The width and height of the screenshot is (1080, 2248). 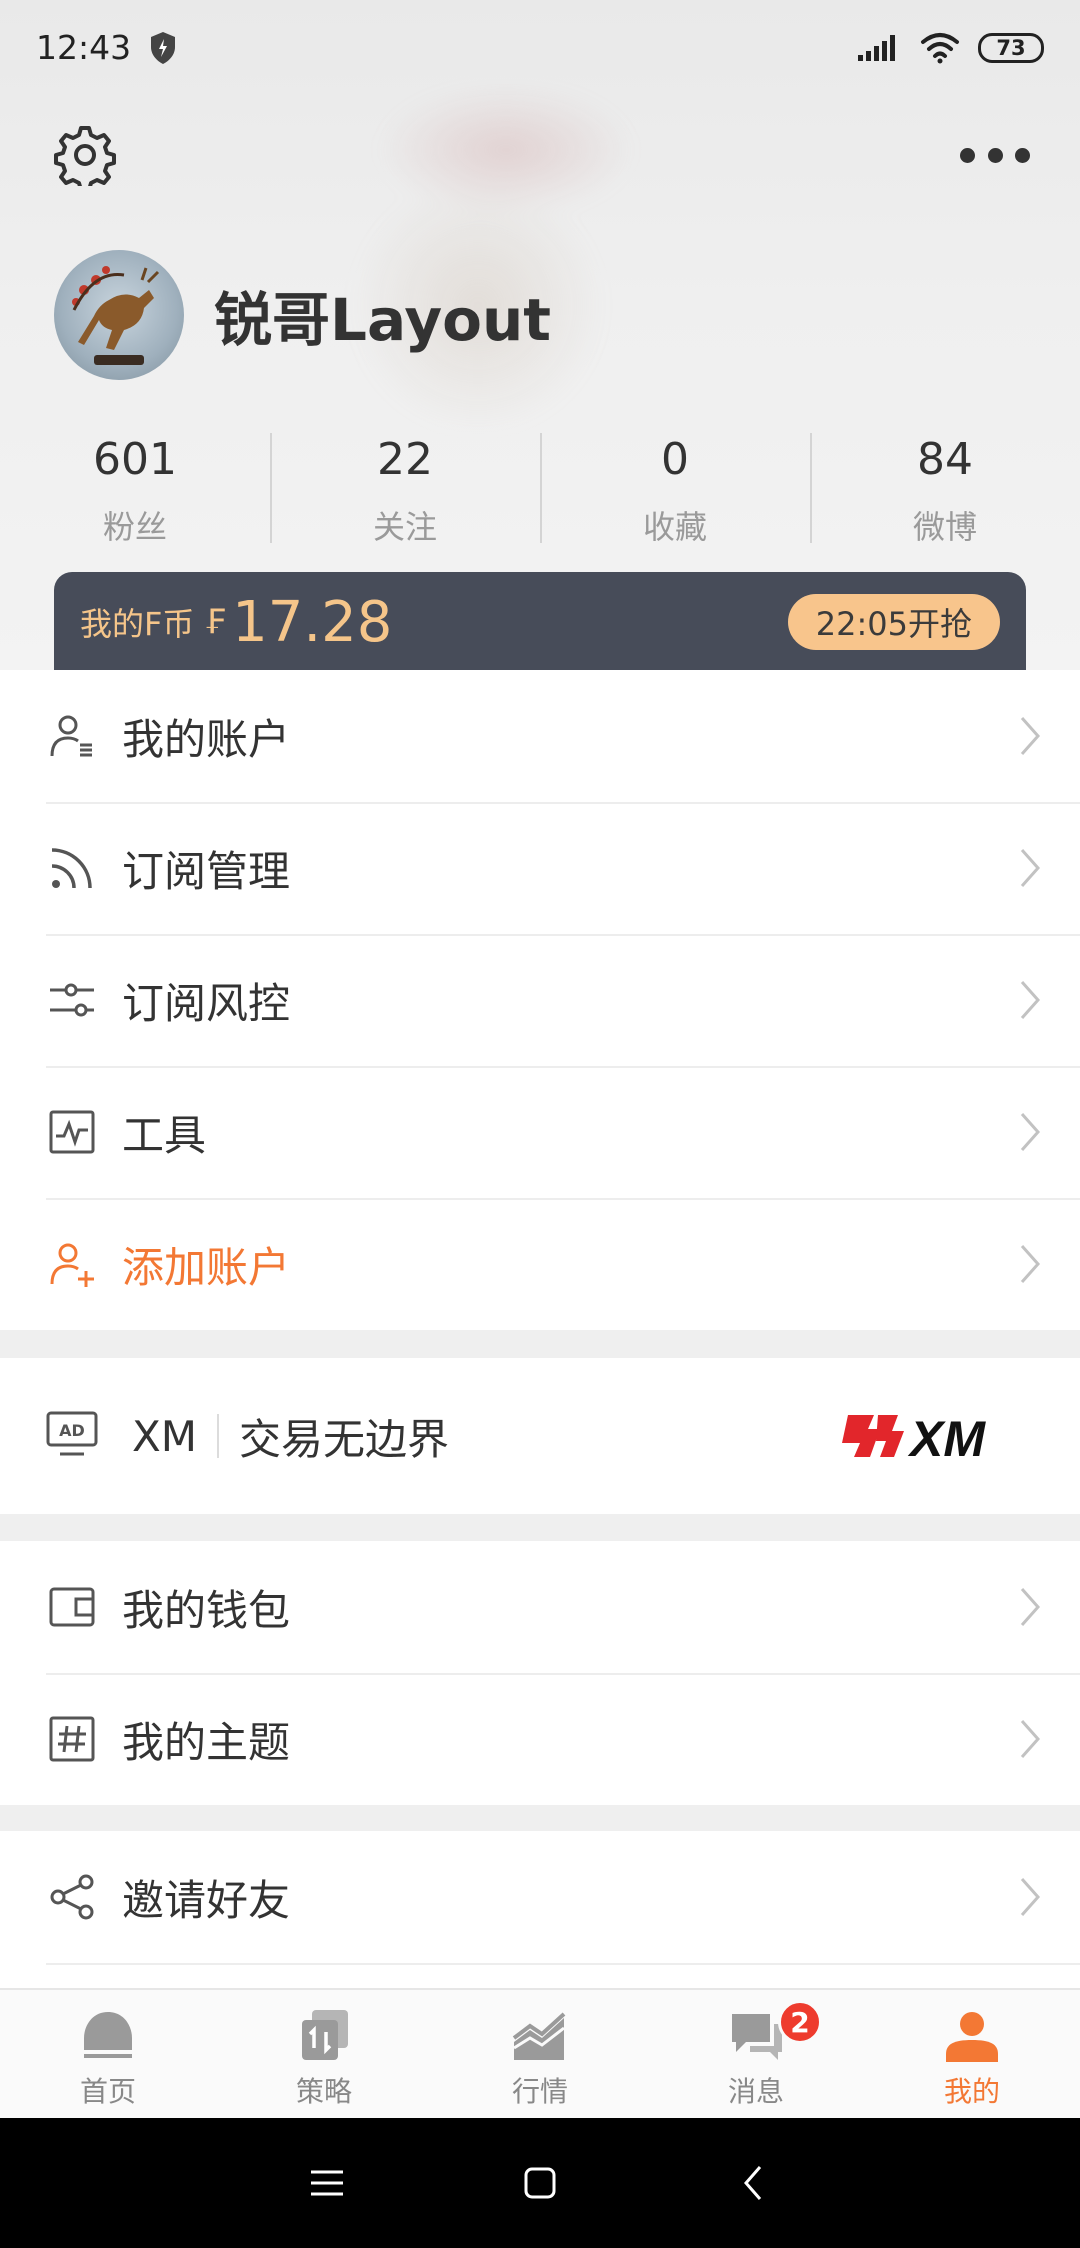 What do you see at coordinates (540, 1607) in the screenshot?
I see `menu-item-wallet: 我的钱包` at bounding box center [540, 1607].